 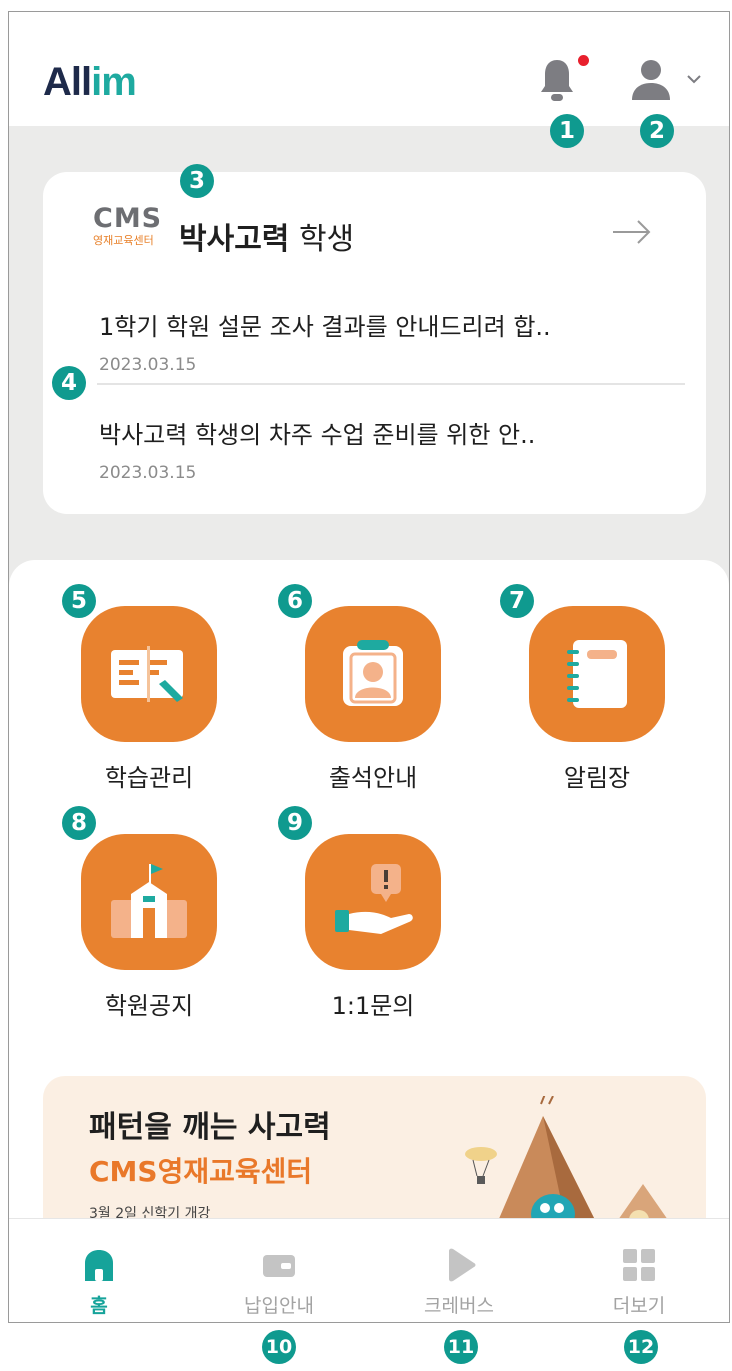 What do you see at coordinates (597, 778) in the screenshot?
I see `menu-label: 알림장` at bounding box center [597, 778].